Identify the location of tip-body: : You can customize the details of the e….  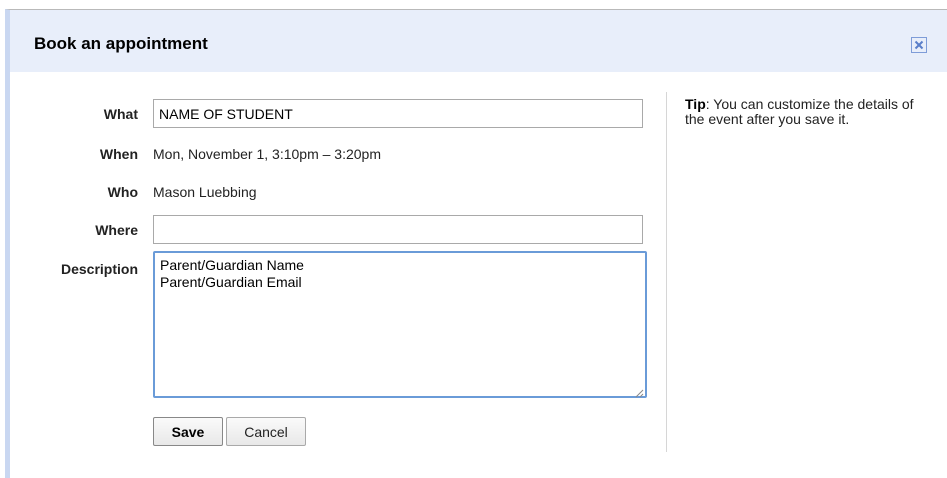
(799, 111).